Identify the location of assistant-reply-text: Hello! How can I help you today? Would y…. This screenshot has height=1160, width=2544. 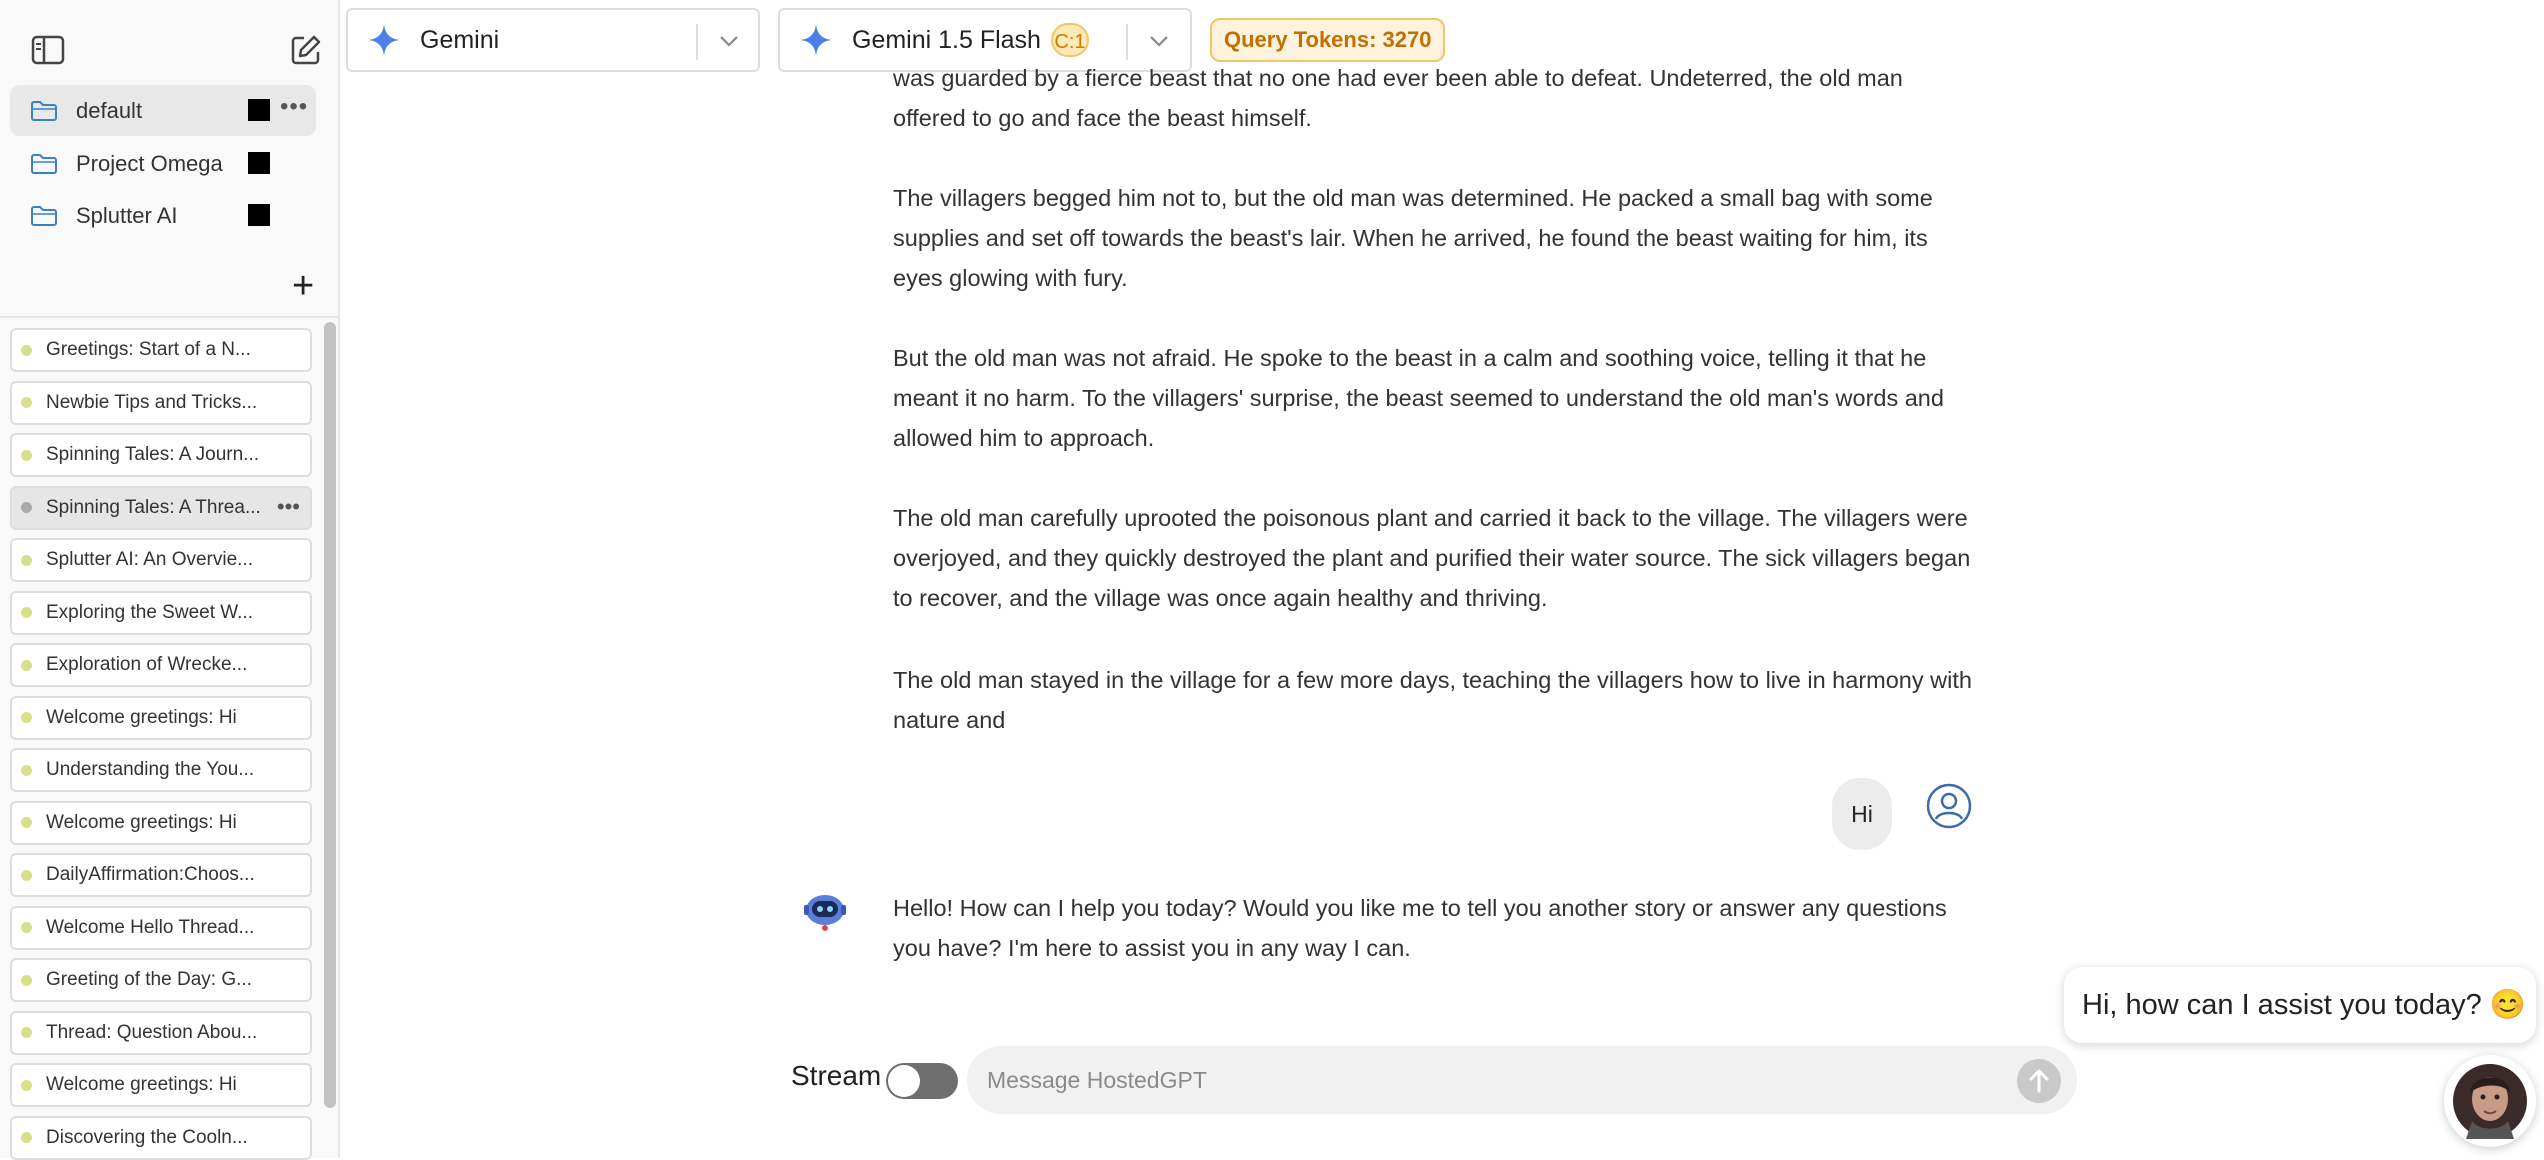
(1420, 928).